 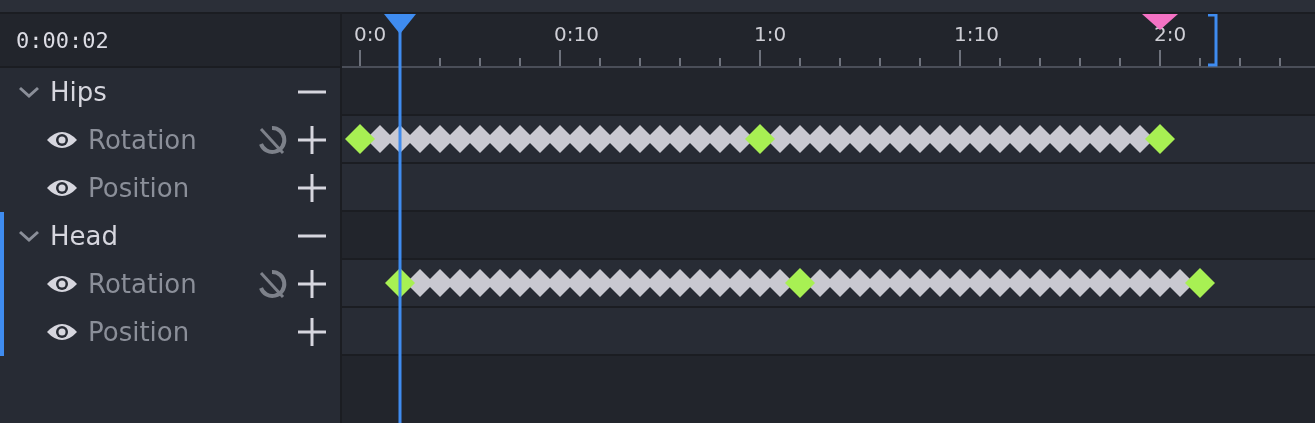 What do you see at coordinates (84, 236) in the screenshot?
I see `track-name: Head` at bounding box center [84, 236].